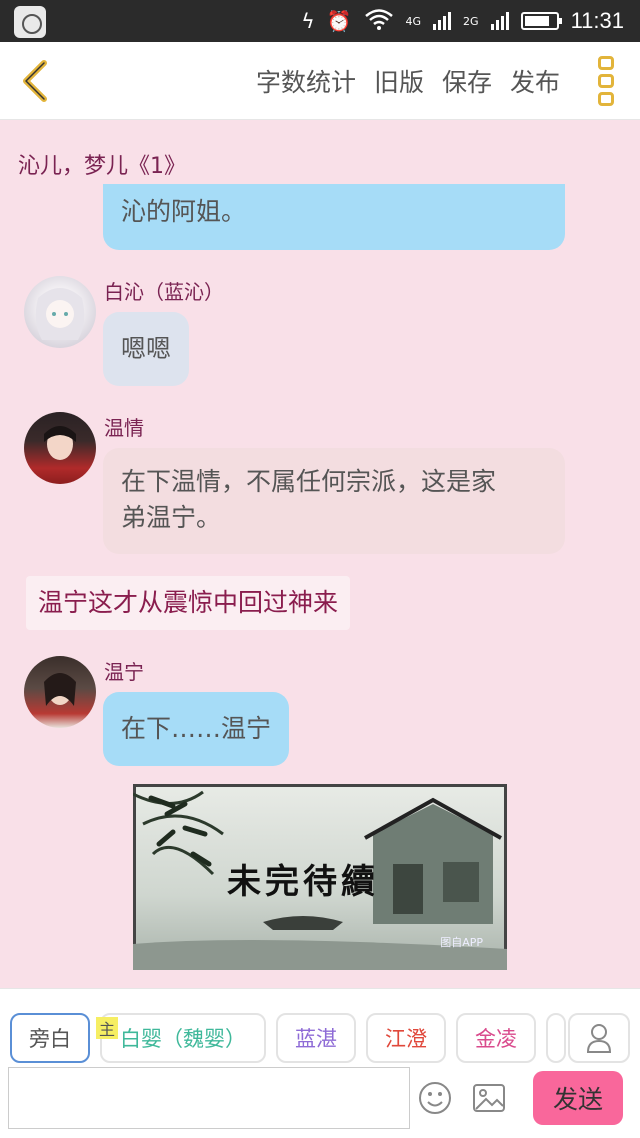  Describe the element at coordinates (303, 882) in the screenshot. I see `to-be-continued-text: 未完待續` at that location.